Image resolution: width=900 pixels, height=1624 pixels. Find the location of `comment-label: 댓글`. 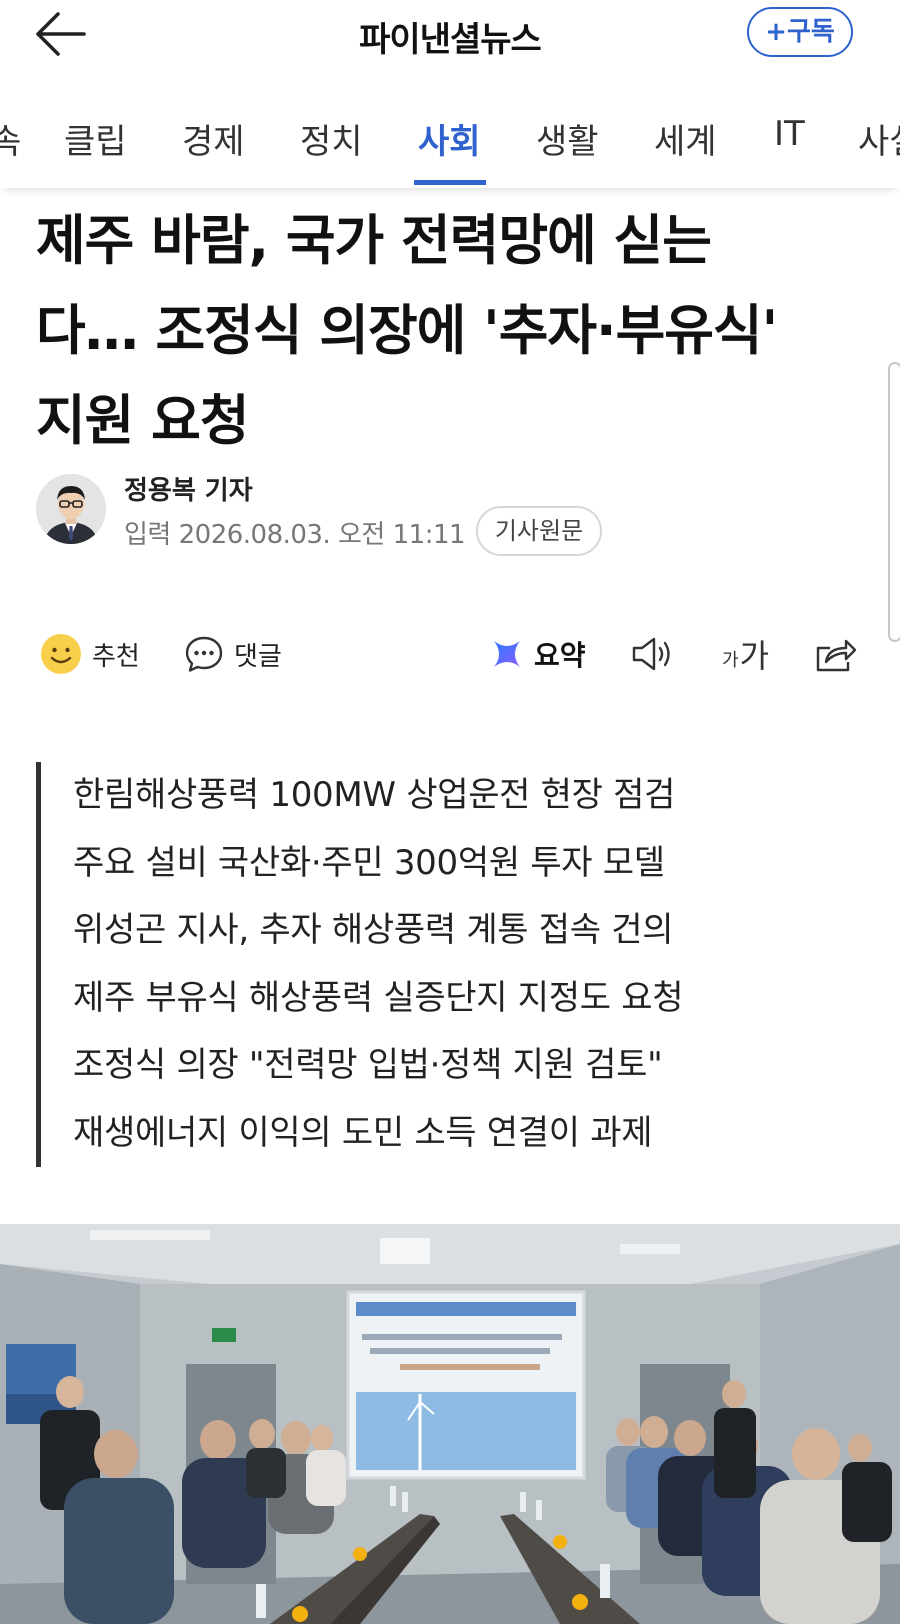

comment-label: 댓글 is located at coordinates (258, 656).